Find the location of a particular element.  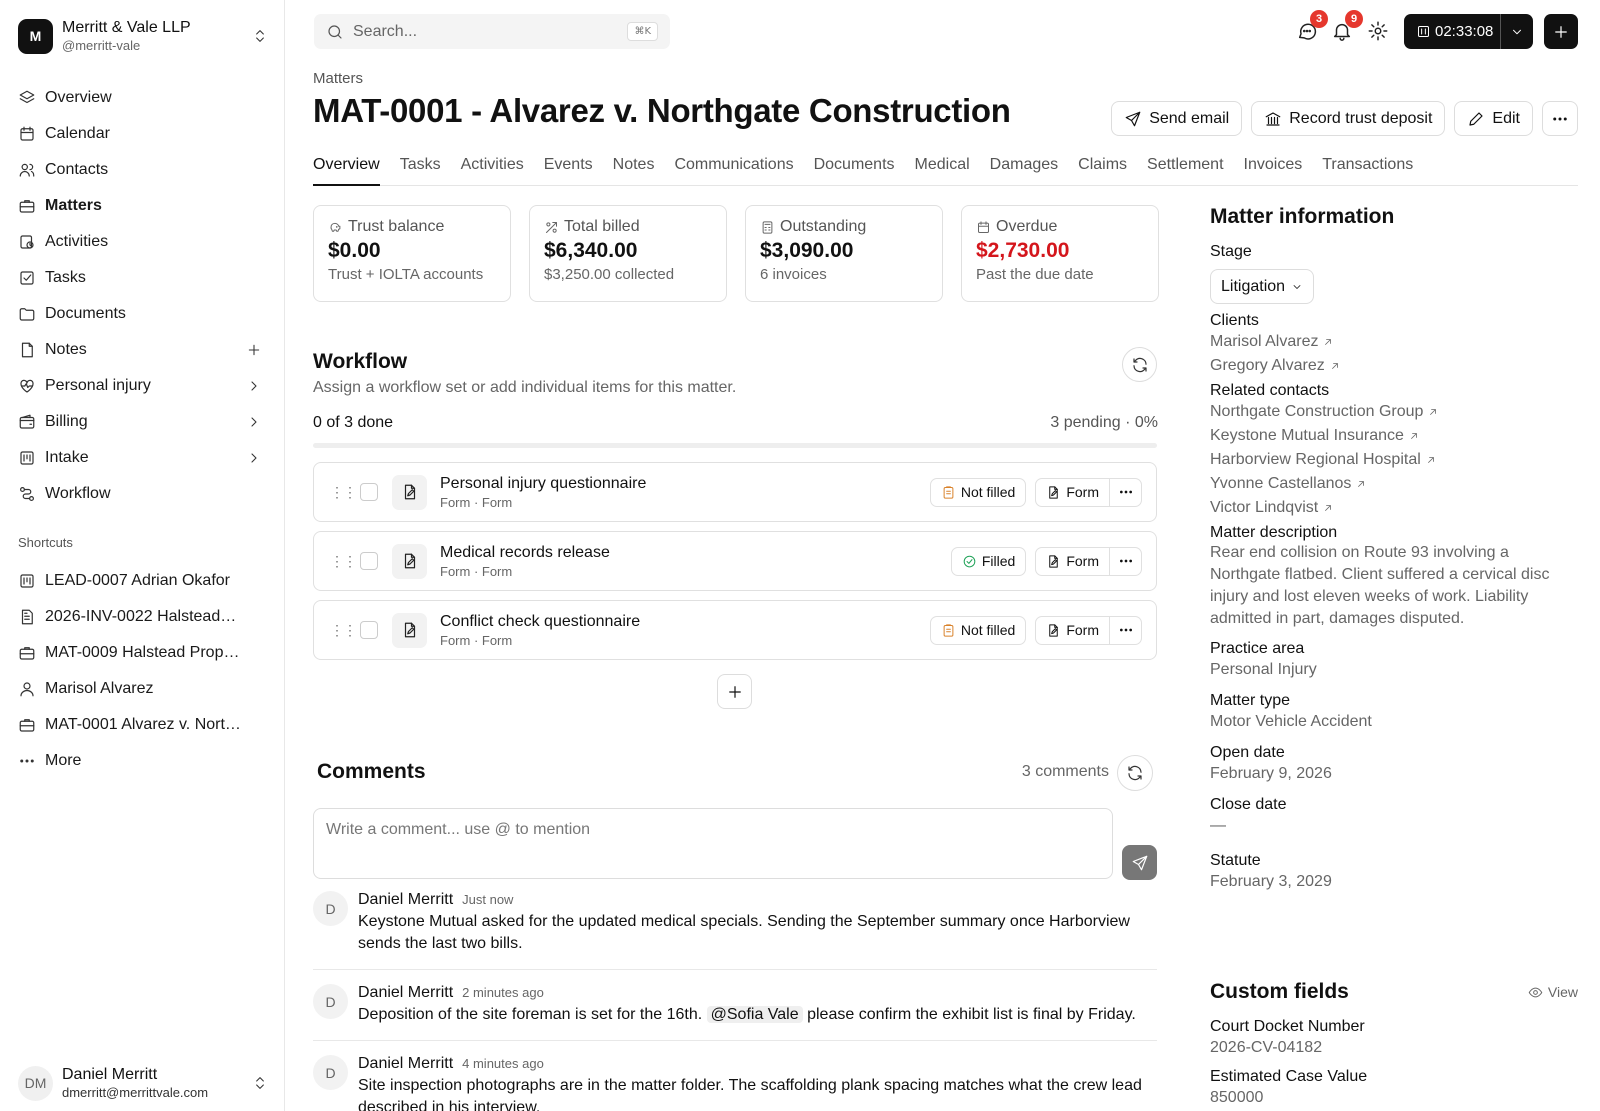

sidebar-item-documents: Documents is located at coordinates (143, 314).